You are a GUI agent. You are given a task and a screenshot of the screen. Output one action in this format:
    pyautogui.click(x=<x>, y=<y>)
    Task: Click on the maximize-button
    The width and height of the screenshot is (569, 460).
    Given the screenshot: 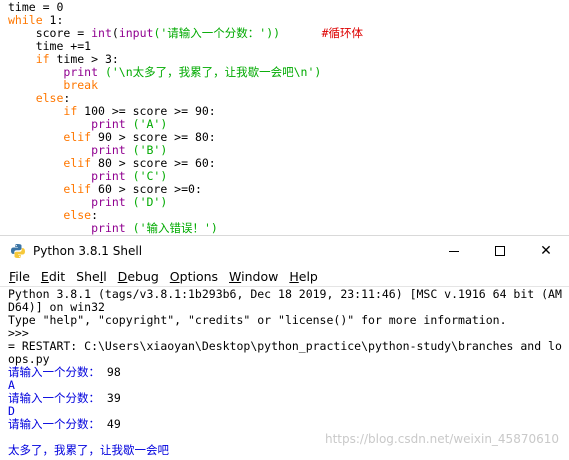 What is the action you would take?
    pyautogui.click(x=500, y=251)
    